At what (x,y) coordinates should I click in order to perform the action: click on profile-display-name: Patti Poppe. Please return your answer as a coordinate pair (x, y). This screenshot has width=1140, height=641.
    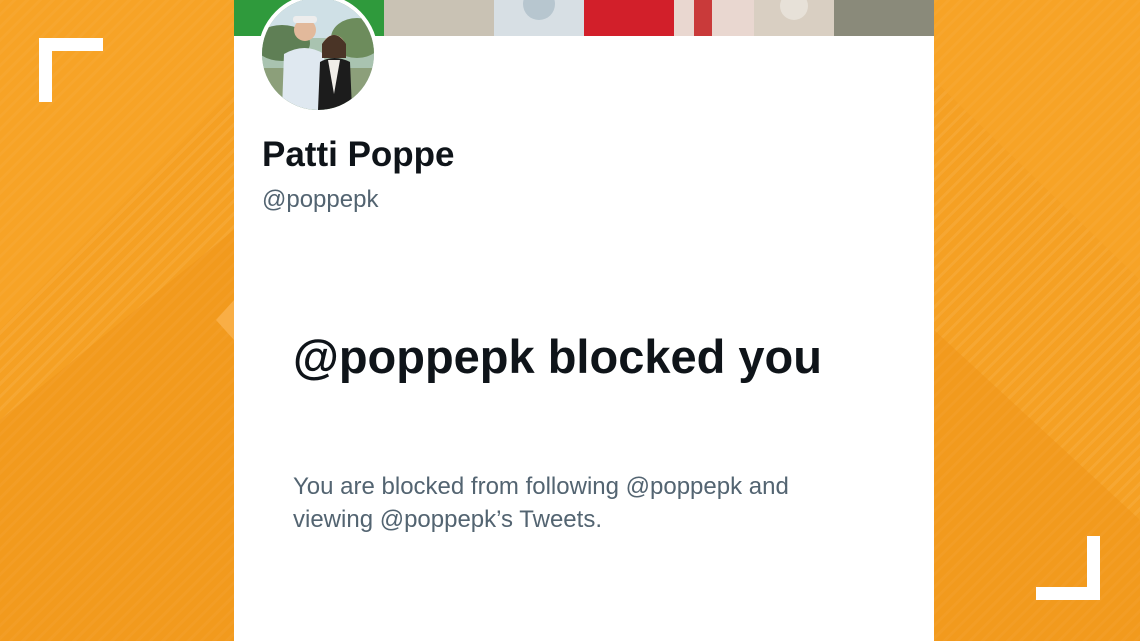
    Looking at the image, I should click on (358, 154).